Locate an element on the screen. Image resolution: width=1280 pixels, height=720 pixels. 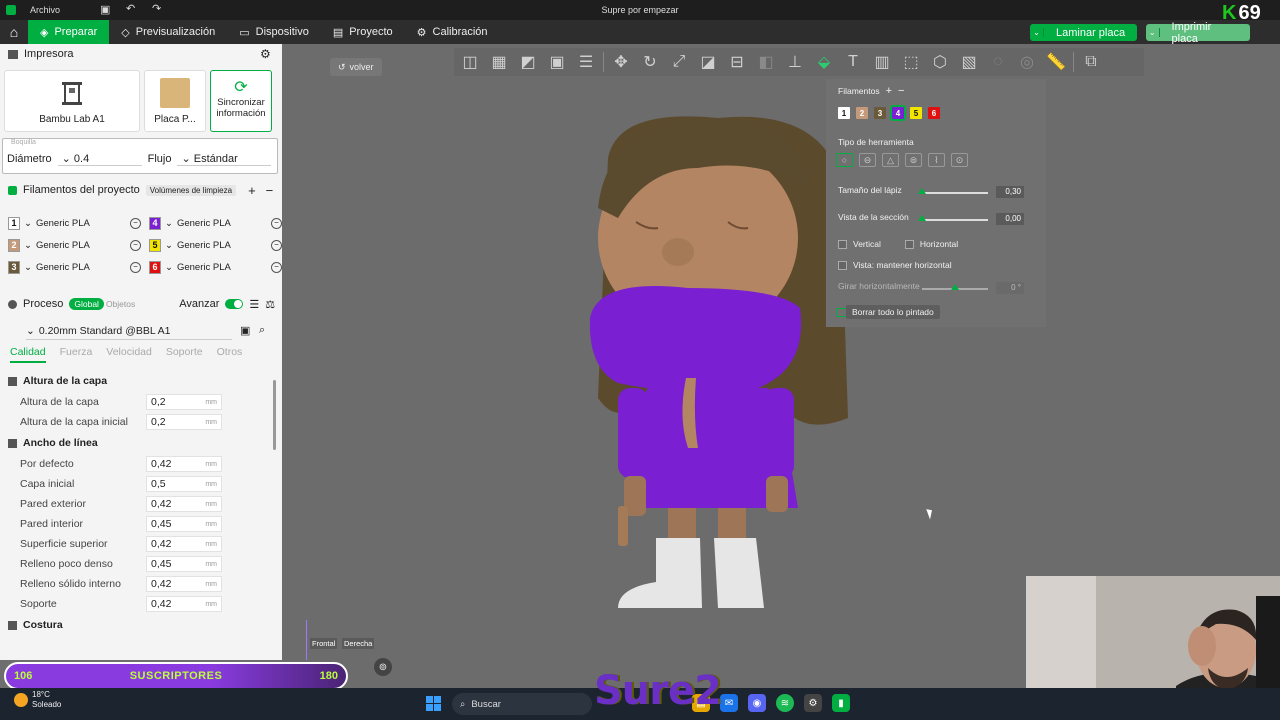
rotate-knob is located at coordinates (955, 287).